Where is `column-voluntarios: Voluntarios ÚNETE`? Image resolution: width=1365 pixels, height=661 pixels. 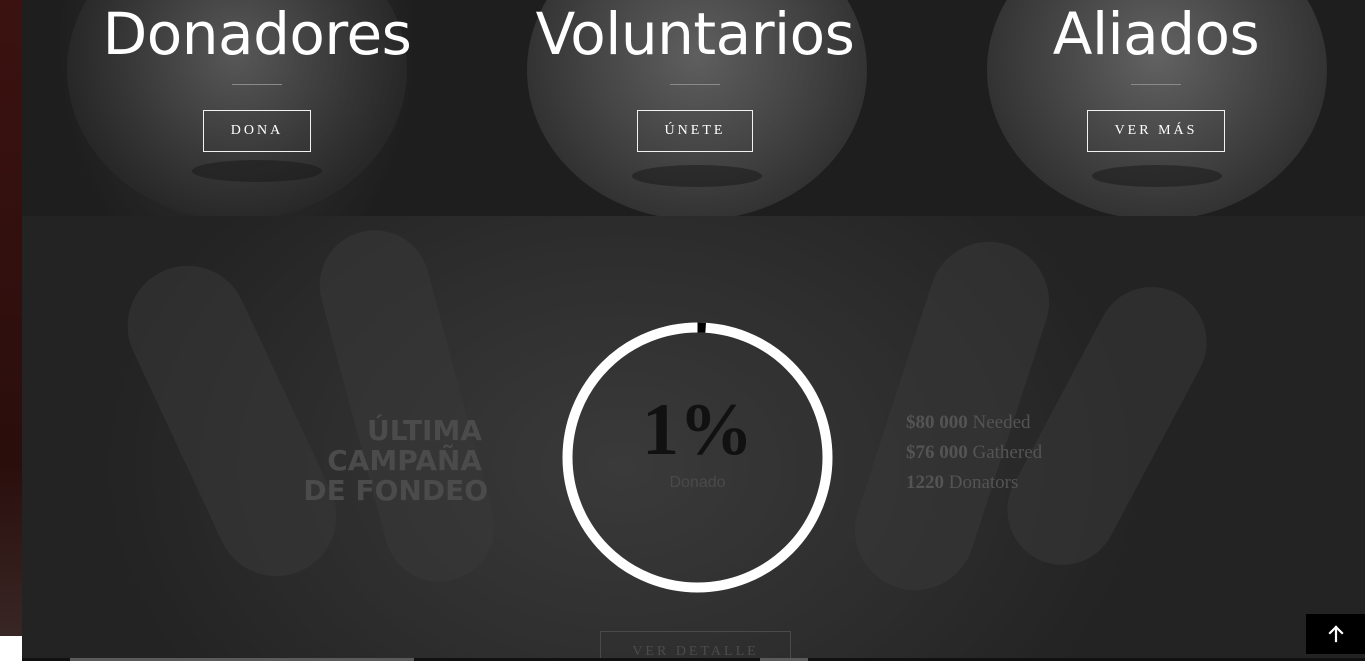 column-voluntarios: Voluntarios ÚNETE is located at coordinates (695, 76).